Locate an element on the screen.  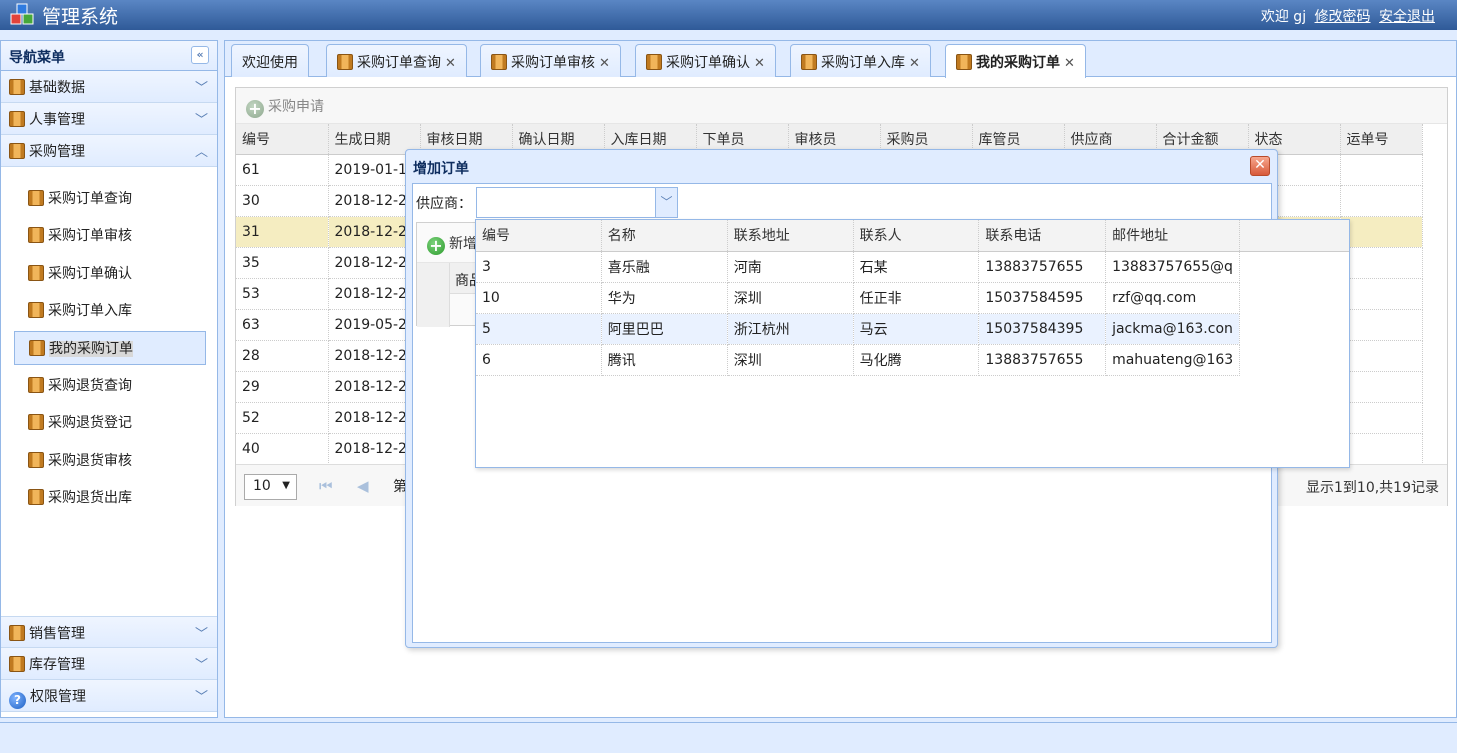
prev-page-icon: ◀ is located at coordinates (363, 486).